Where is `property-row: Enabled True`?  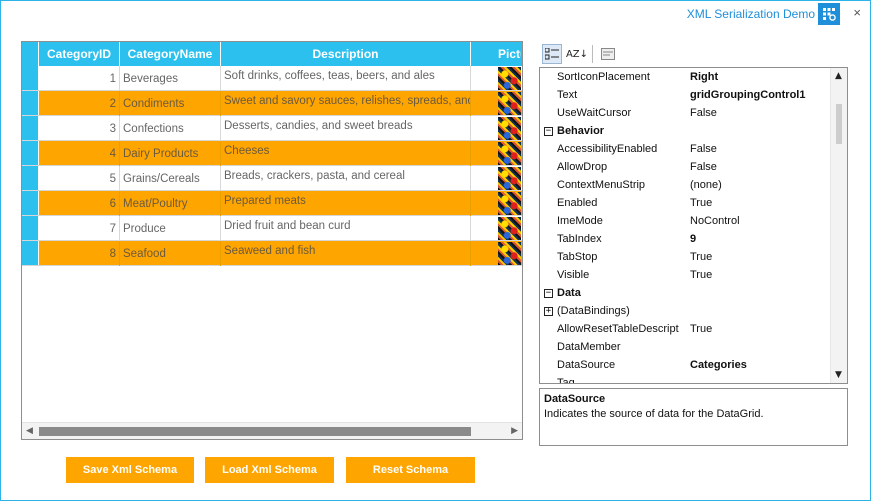 property-row: Enabled True is located at coordinates (685, 203).